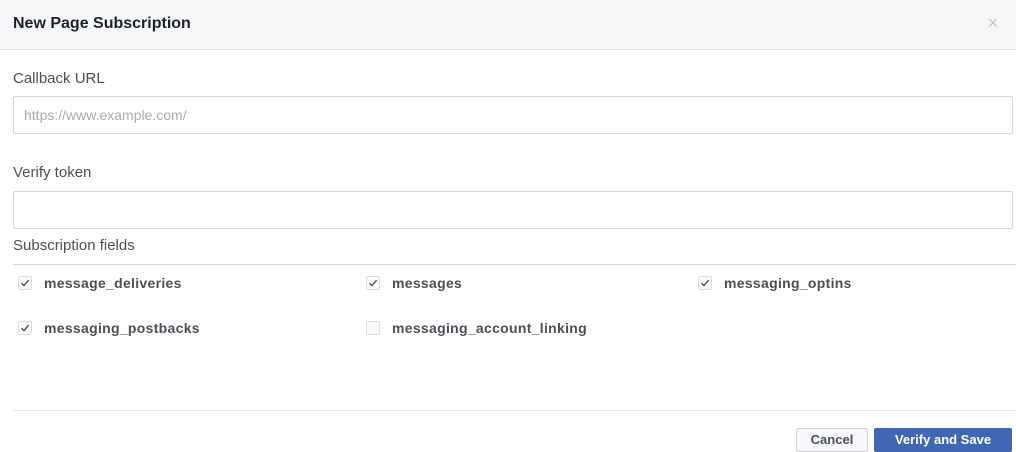  Describe the element at coordinates (514, 410) in the screenshot. I see `footer-divider` at that location.